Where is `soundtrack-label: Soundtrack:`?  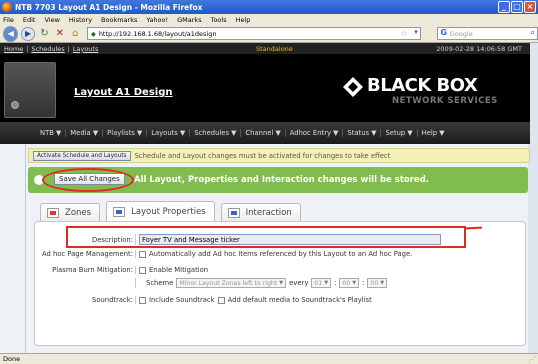 soundtrack-label: Soundtrack: is located at coordinates (112, 300).